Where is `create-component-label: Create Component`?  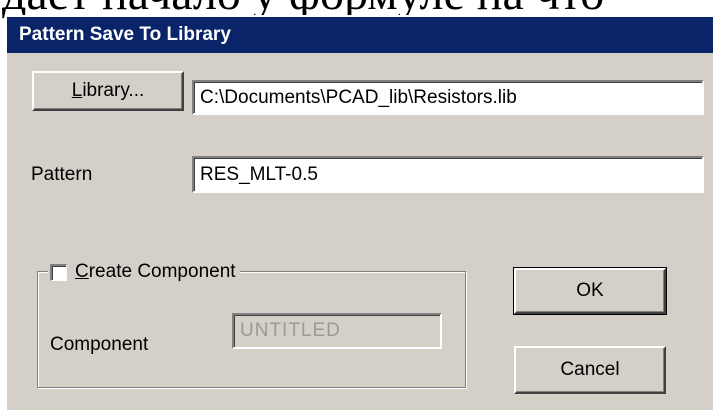
create-component-label: Create Component is located at coordinates (155, 272).